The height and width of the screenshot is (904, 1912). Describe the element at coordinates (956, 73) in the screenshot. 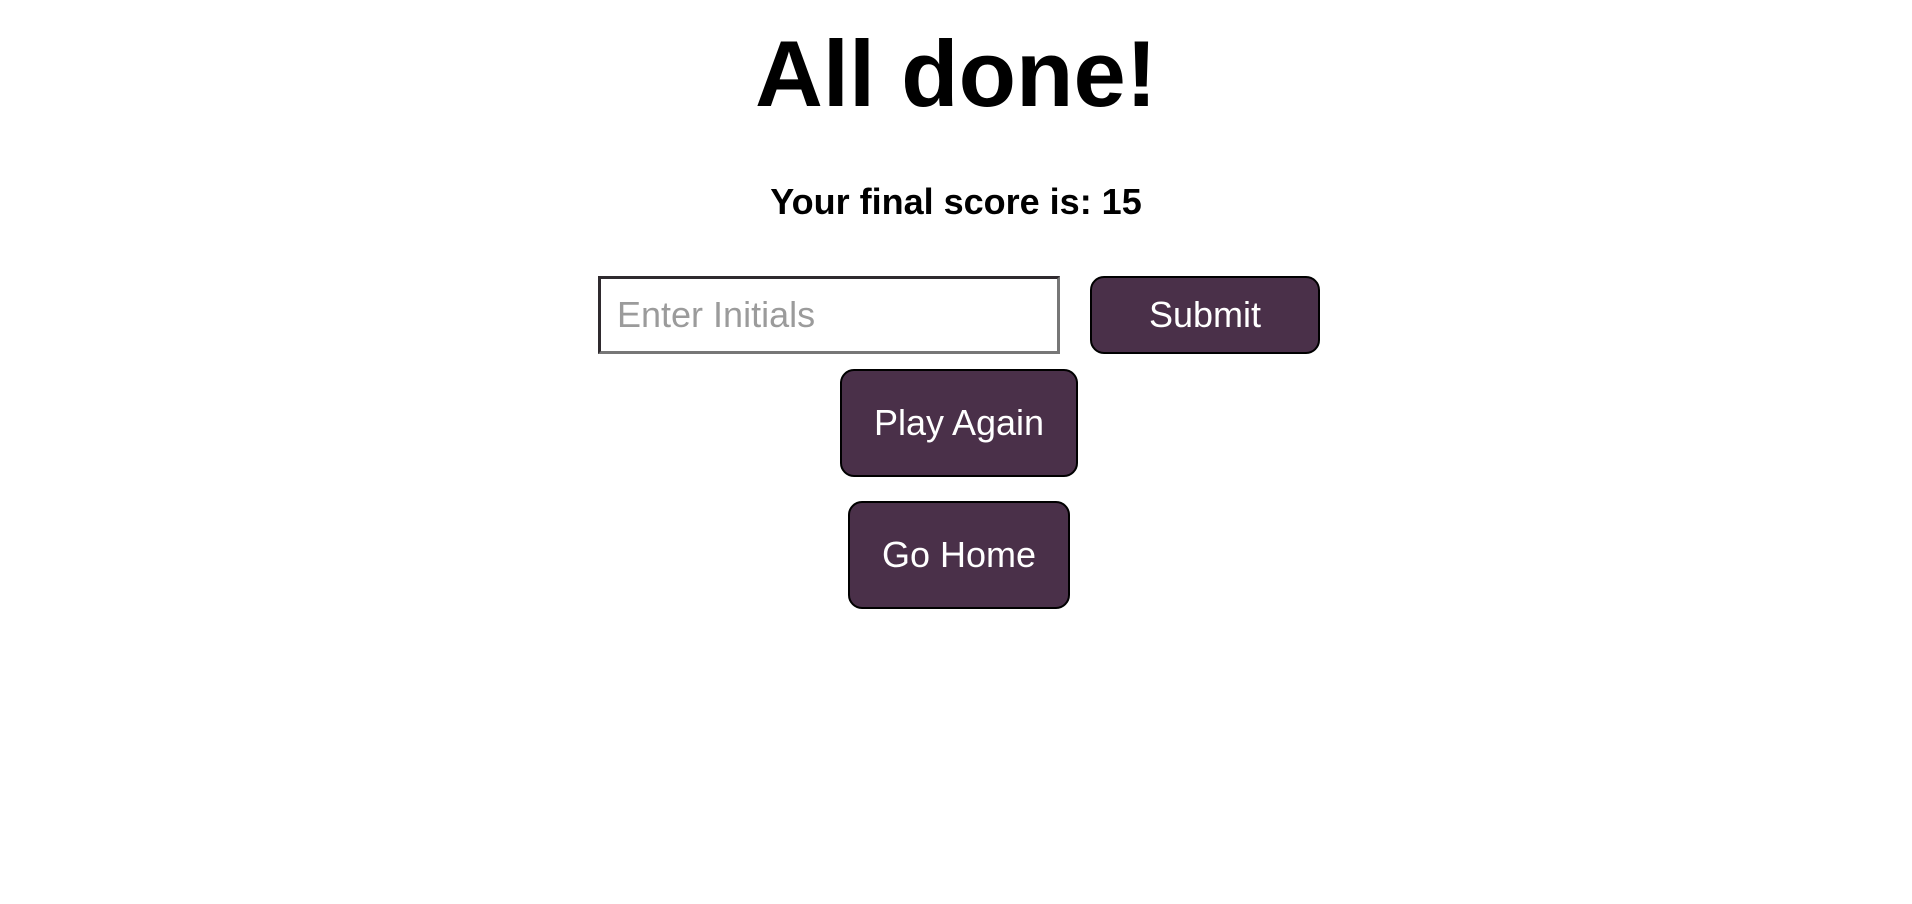

I see `page-title: All done!` at that location.